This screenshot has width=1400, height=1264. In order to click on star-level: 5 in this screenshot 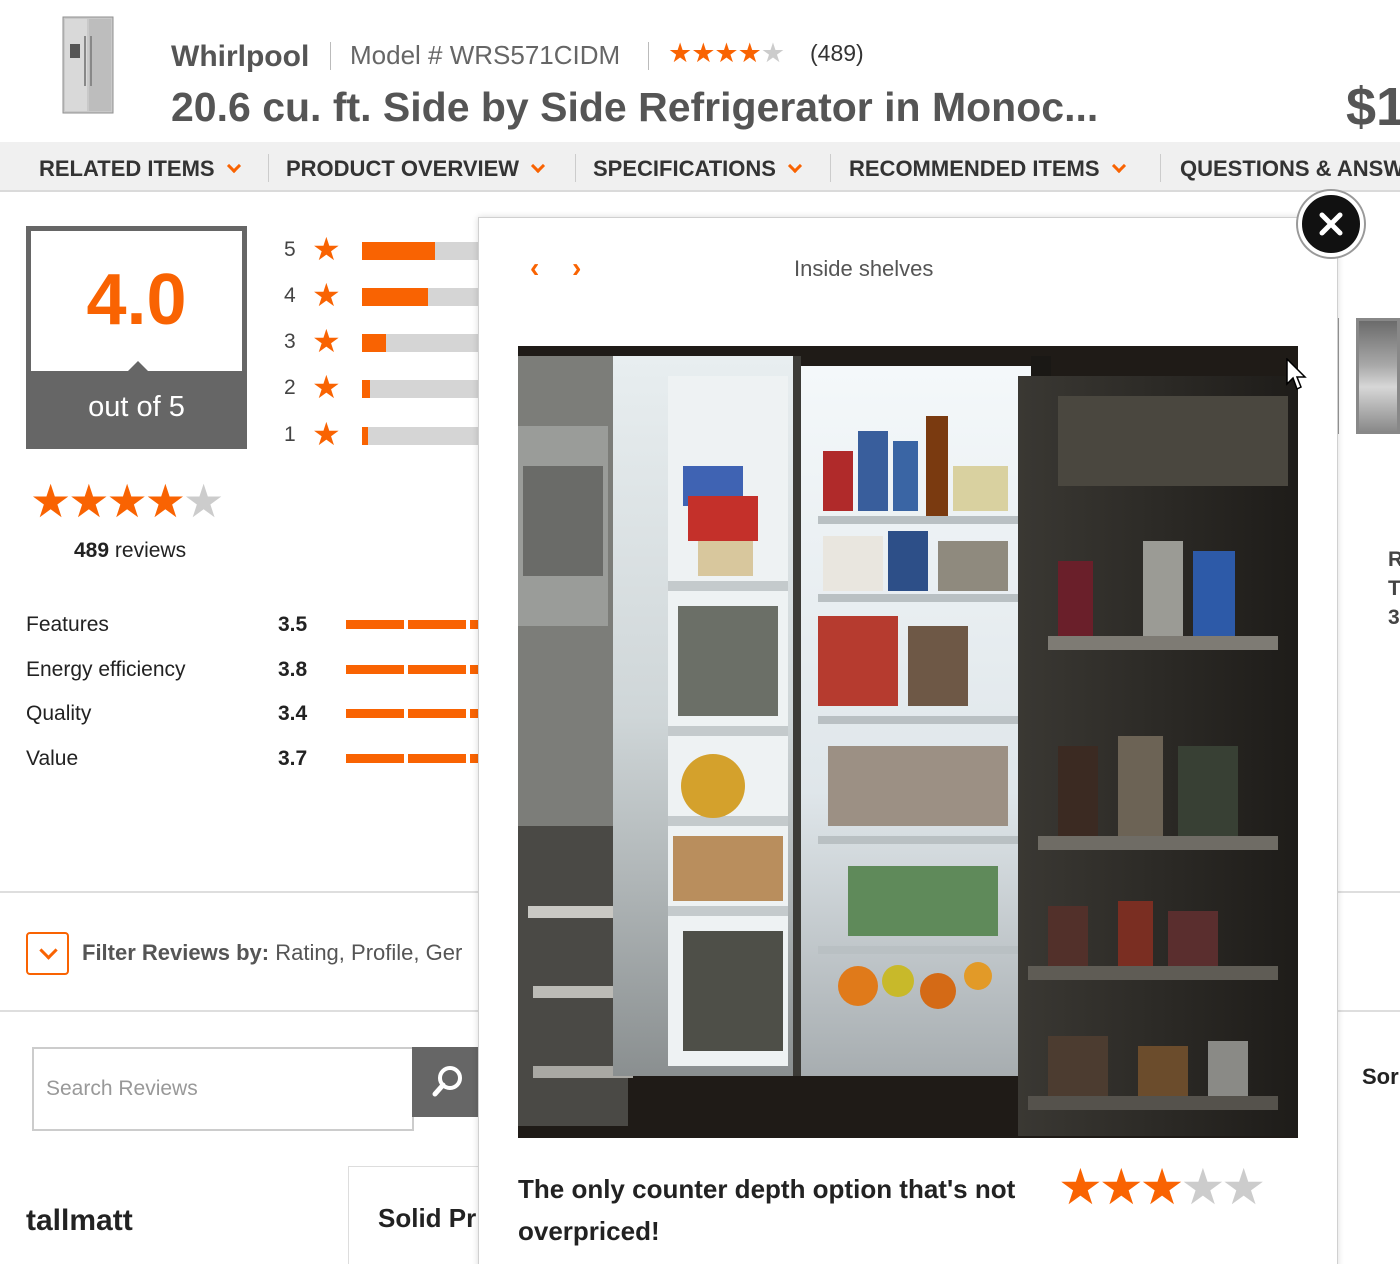, I will do `click(290, 249)`.